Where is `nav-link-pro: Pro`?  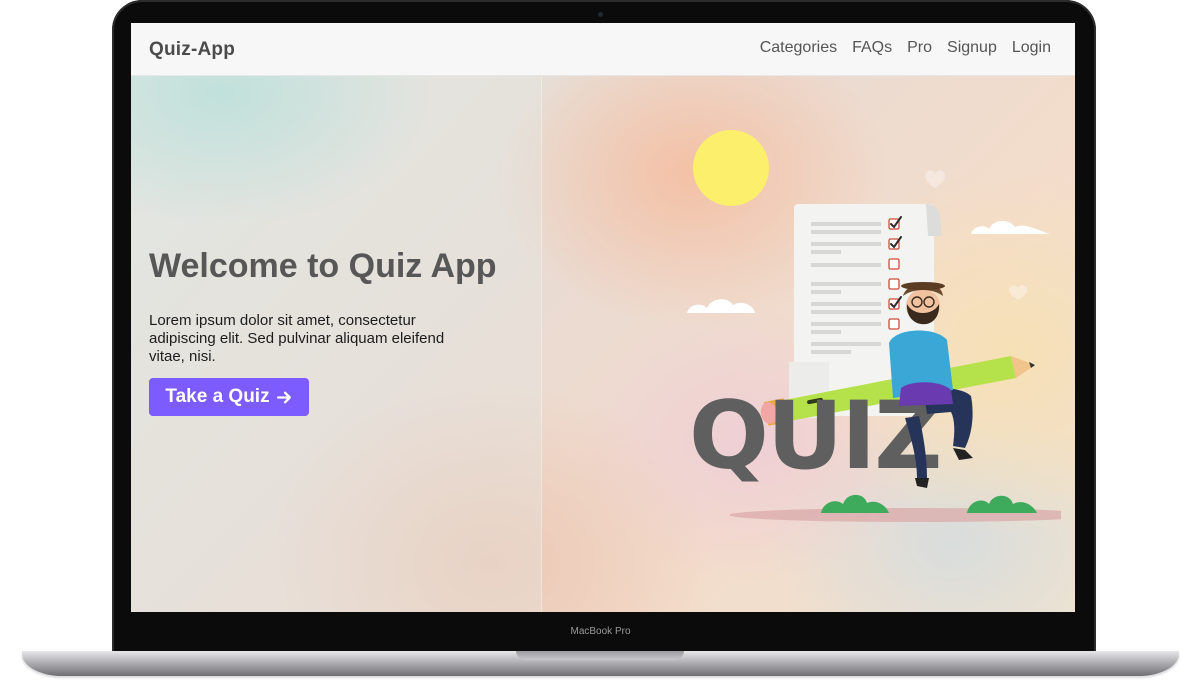 nav-link-pro: Pro is located at coordinates (919, 48).